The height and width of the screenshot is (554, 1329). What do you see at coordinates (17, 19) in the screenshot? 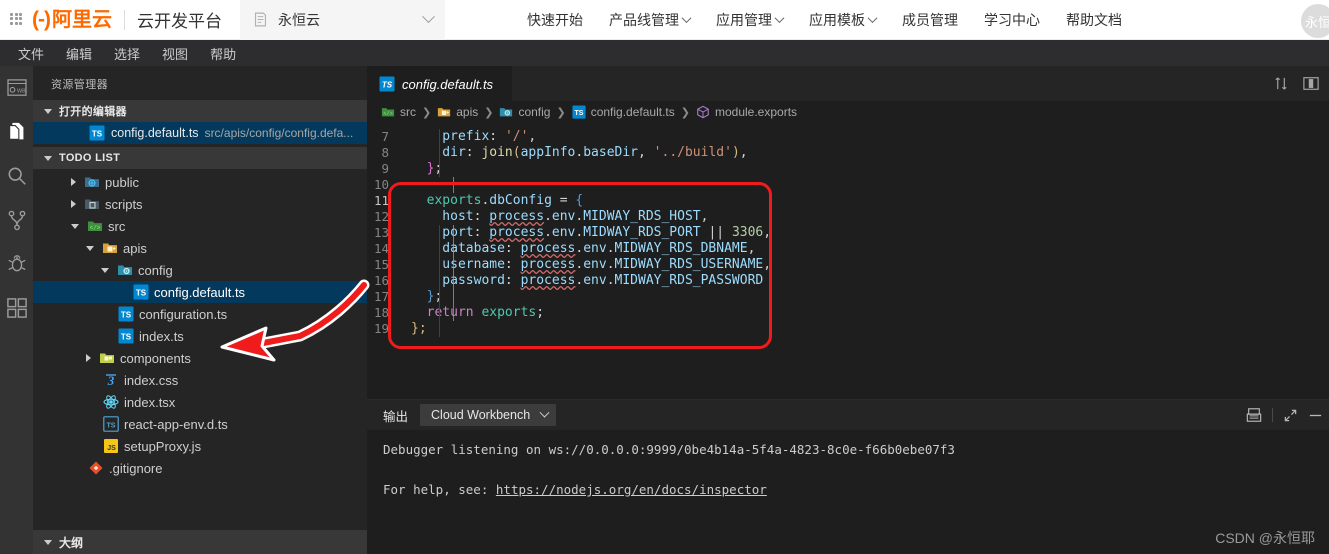
I see `grid-apps-icon` at bounding box center [17, 19].